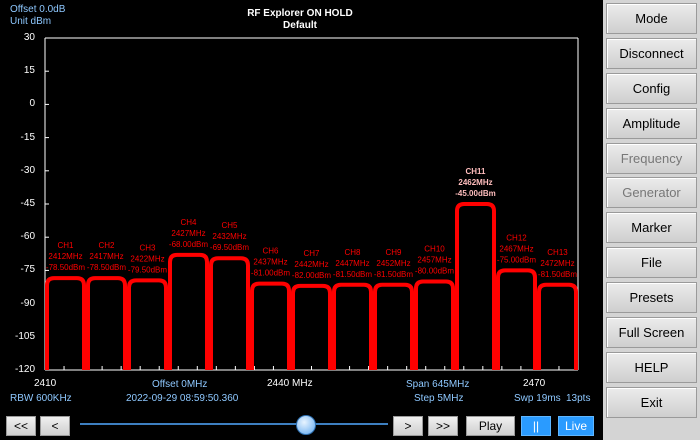 This screenshot has width=700, height=440. What do you see at coordinates (651, 53) in the screenshot?
I see `disconnect-button: Disconnect` at bounding box center [651, 53].